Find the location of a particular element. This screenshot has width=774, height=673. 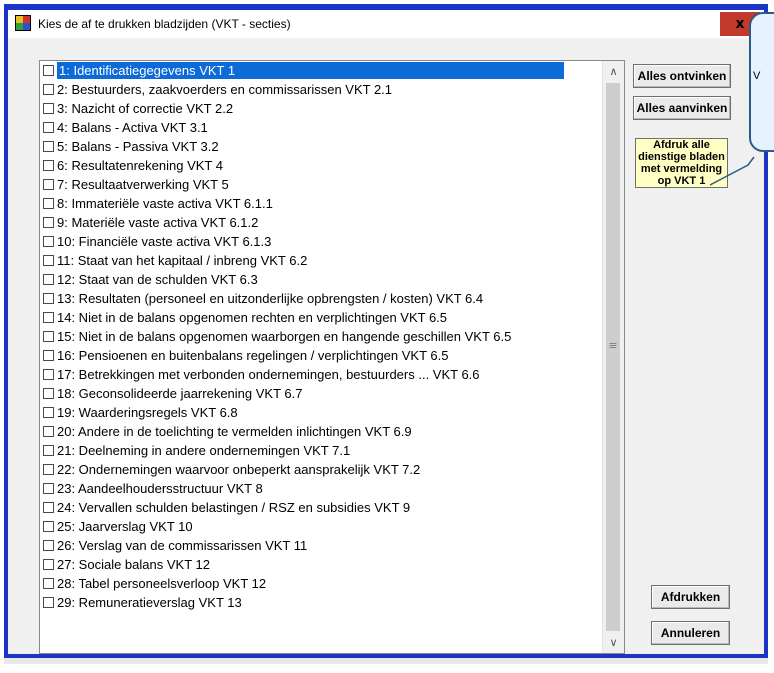

check-all-button: Alles aanvinken is located at coordinates (682, 108).